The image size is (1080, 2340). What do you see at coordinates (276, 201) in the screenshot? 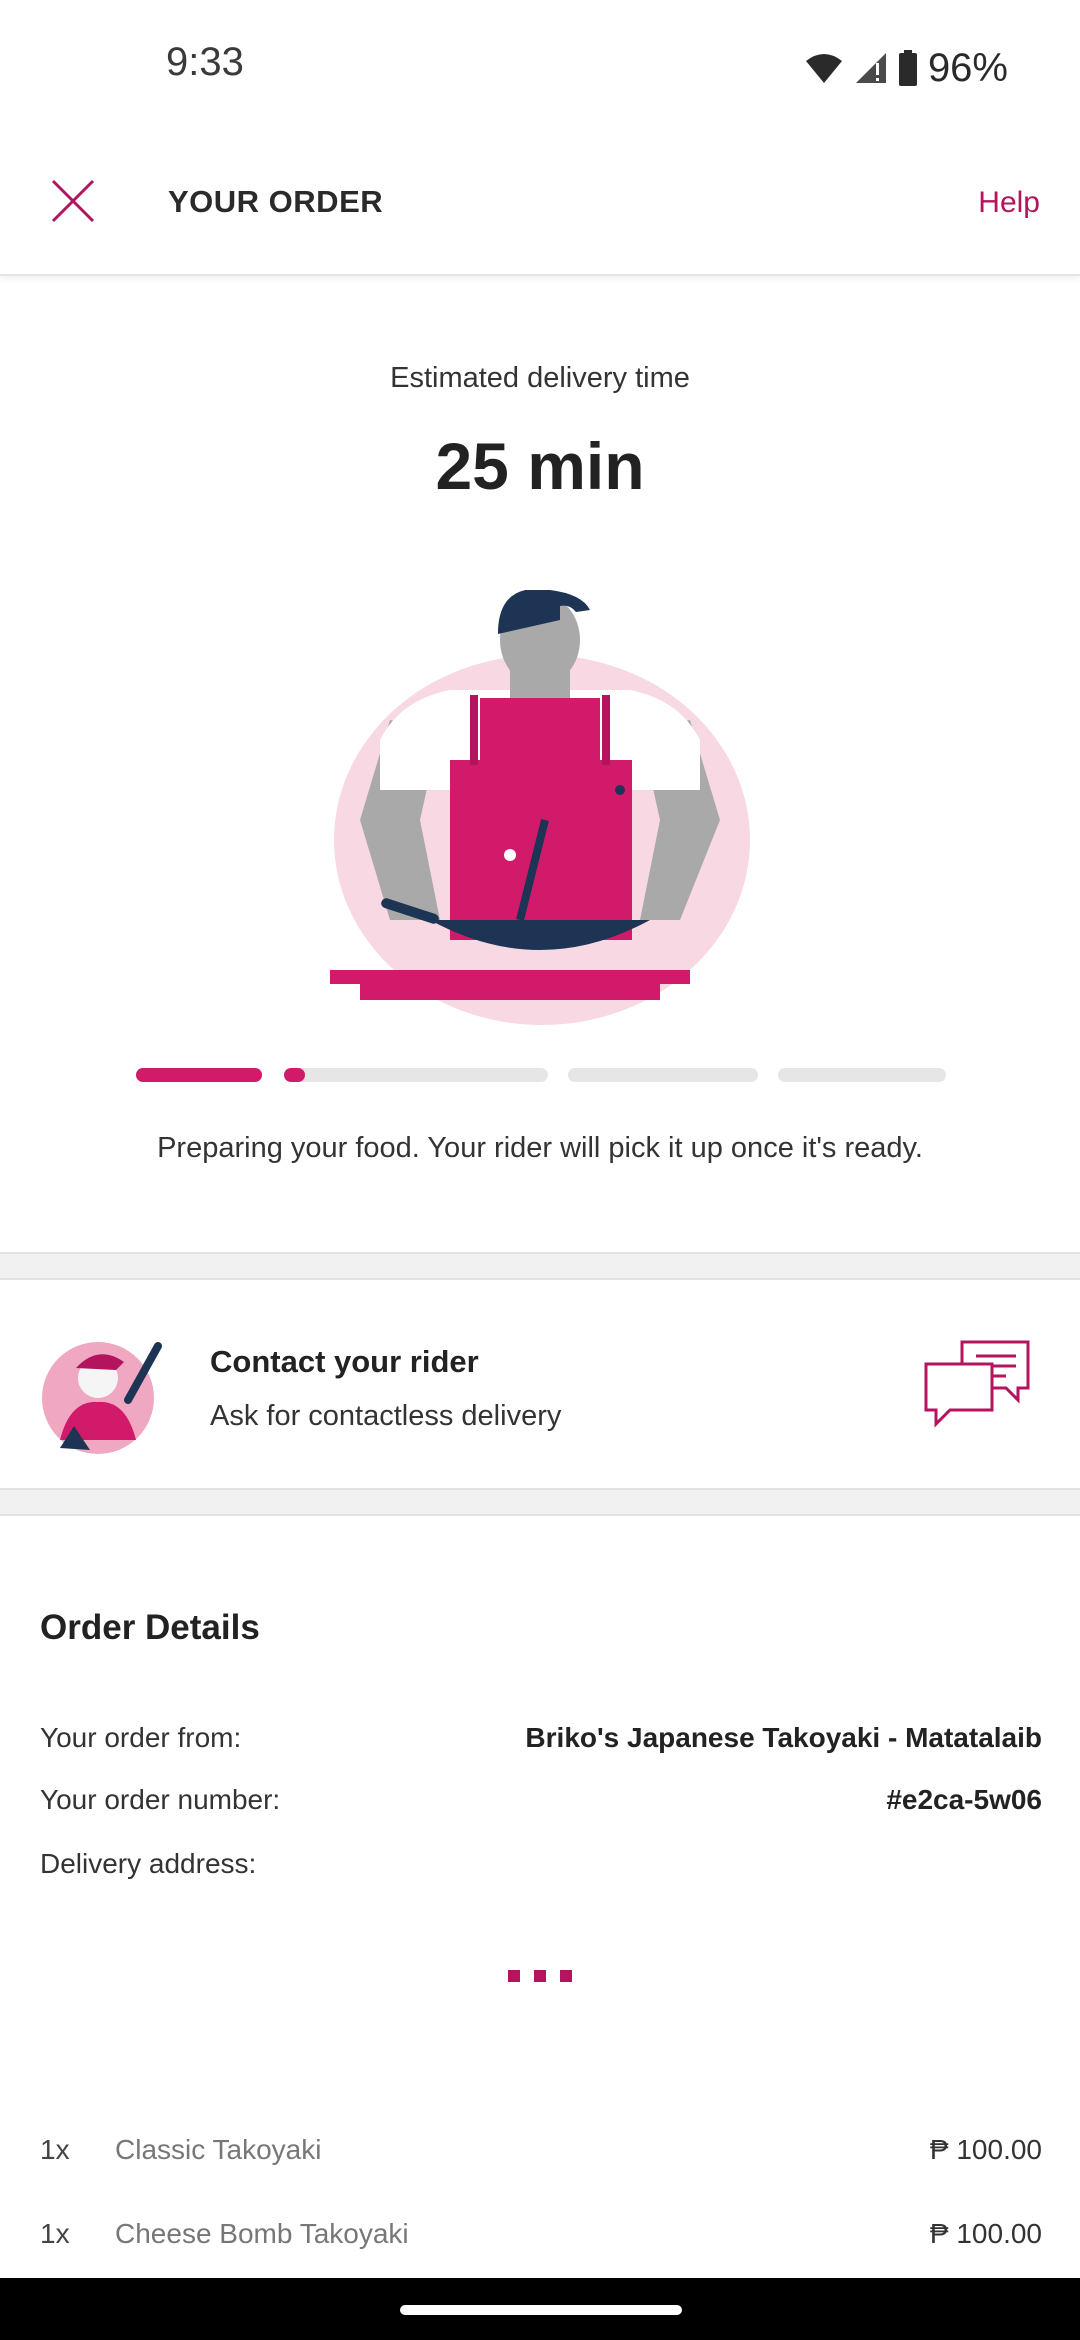
I see `page-title: YOUR ORDER` at bounding box center [276, 201].